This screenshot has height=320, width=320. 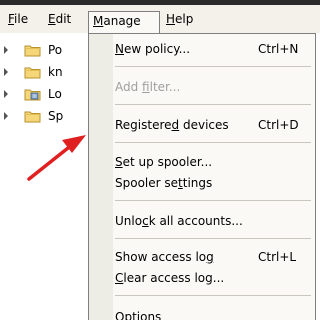 I want to click on menu-item-label-post: tings, so click(x=197, y=183).